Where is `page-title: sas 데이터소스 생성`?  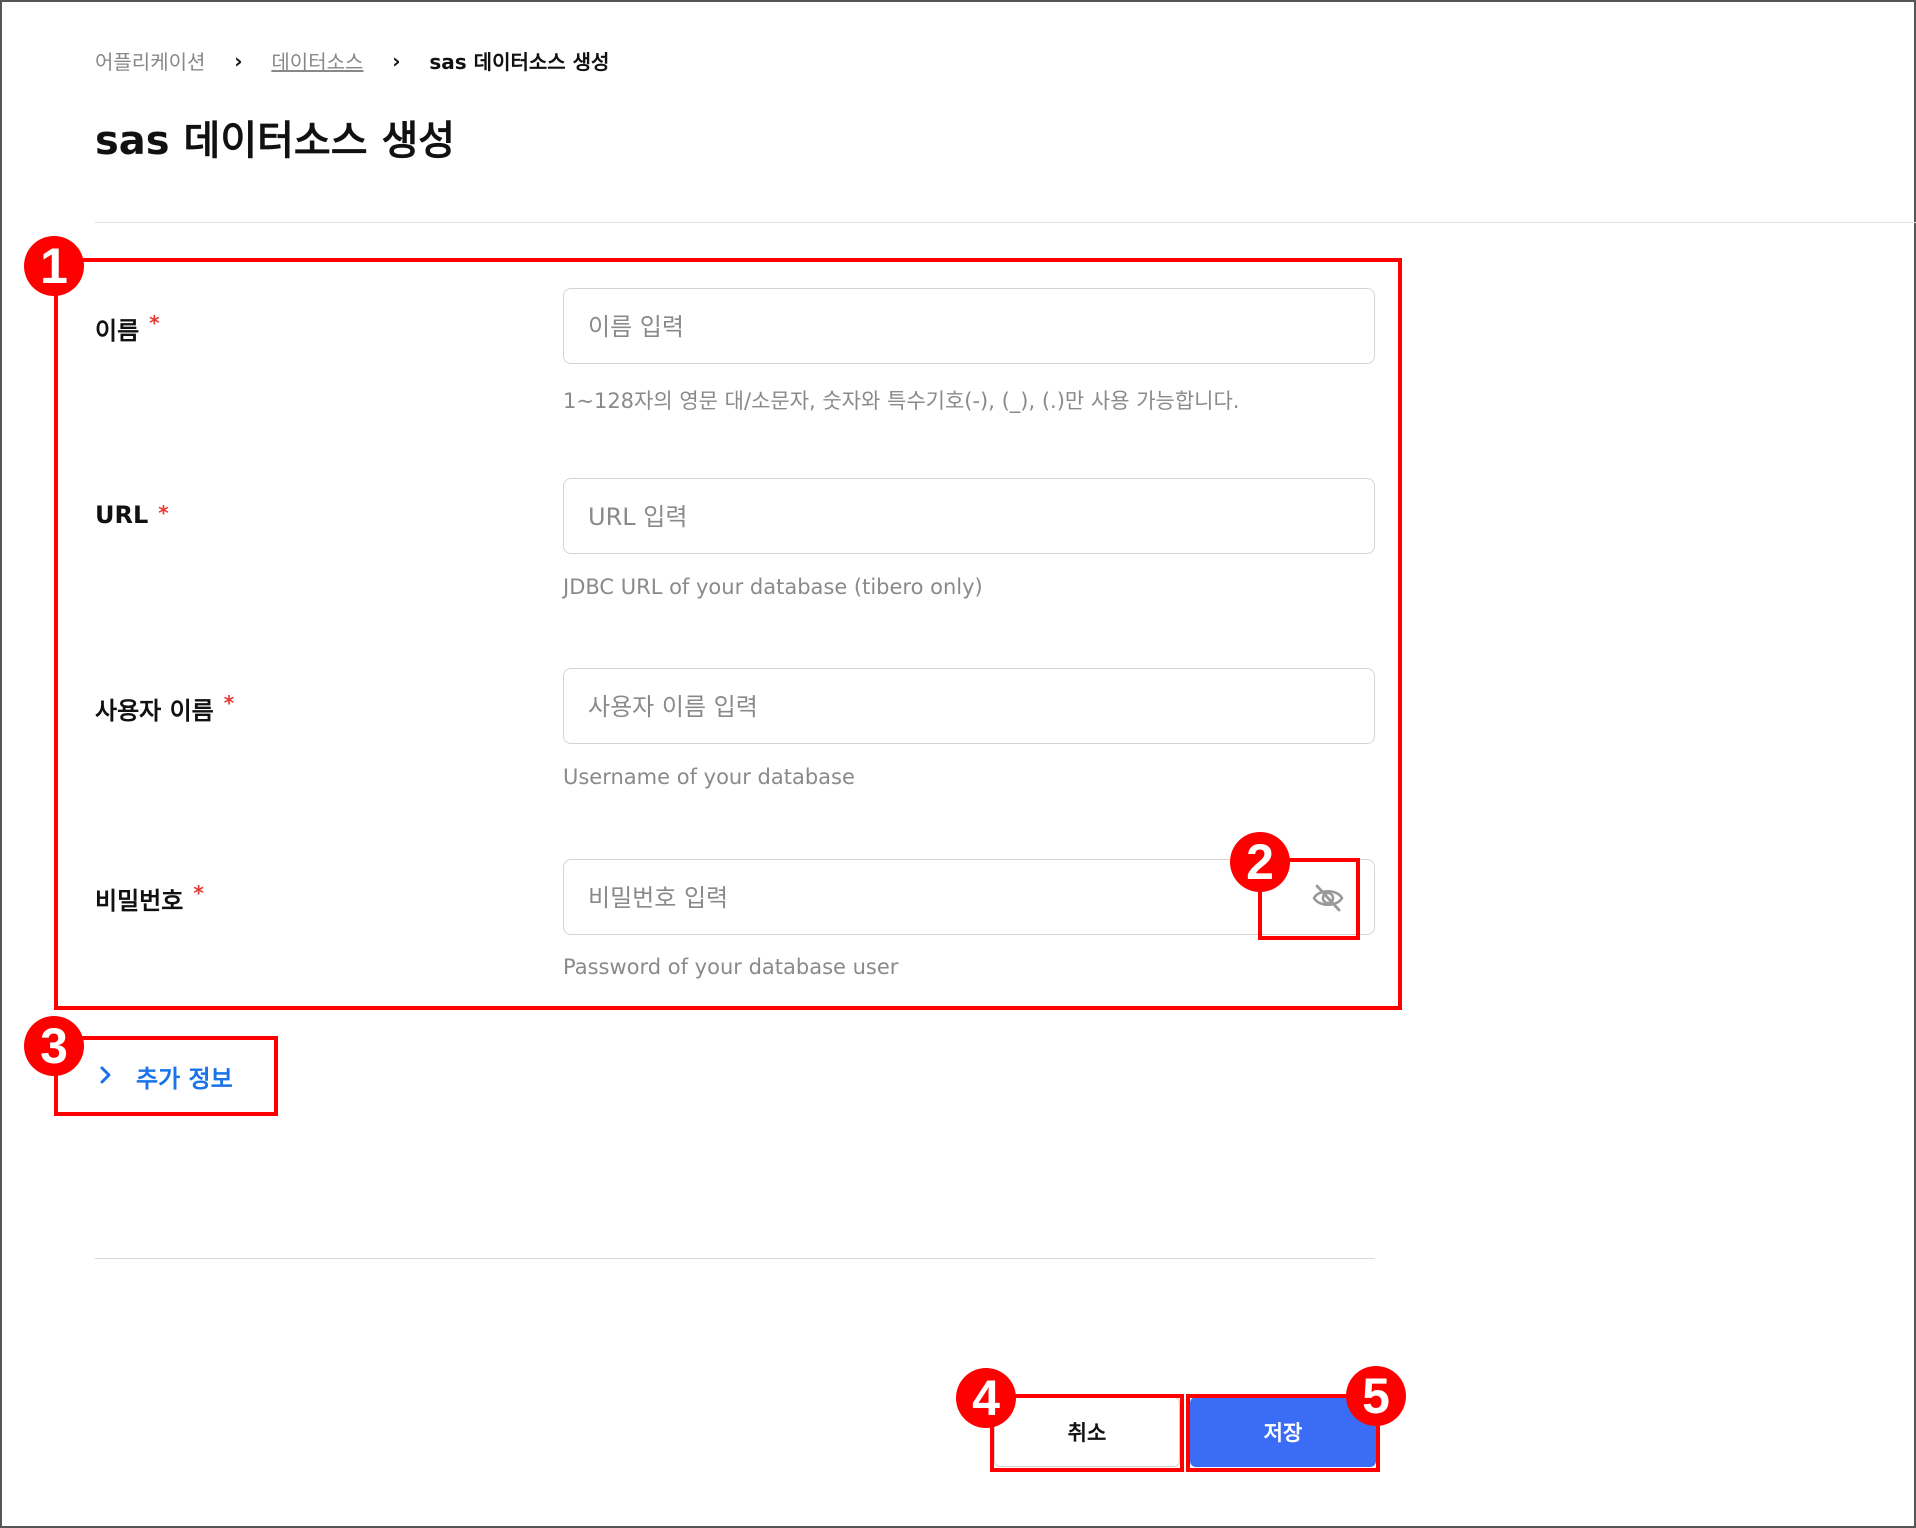 page-title: sas 데이터소스 생성 is located at coordinates (275, 141).